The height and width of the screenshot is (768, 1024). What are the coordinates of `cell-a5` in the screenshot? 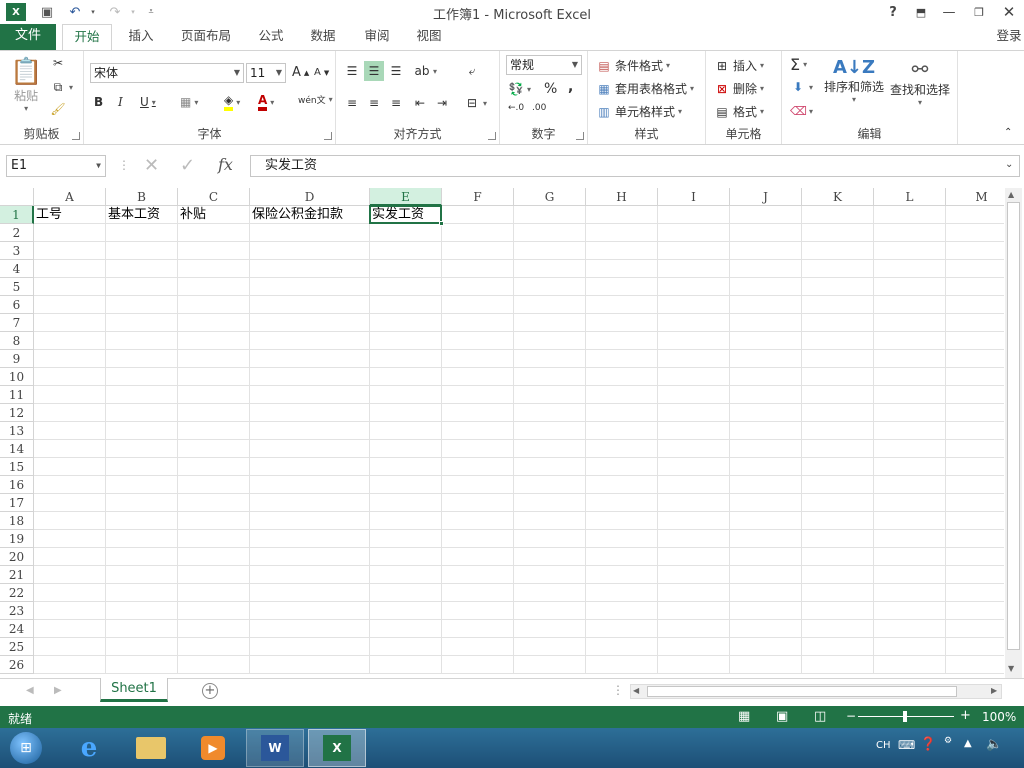 It's located at (70, 287).